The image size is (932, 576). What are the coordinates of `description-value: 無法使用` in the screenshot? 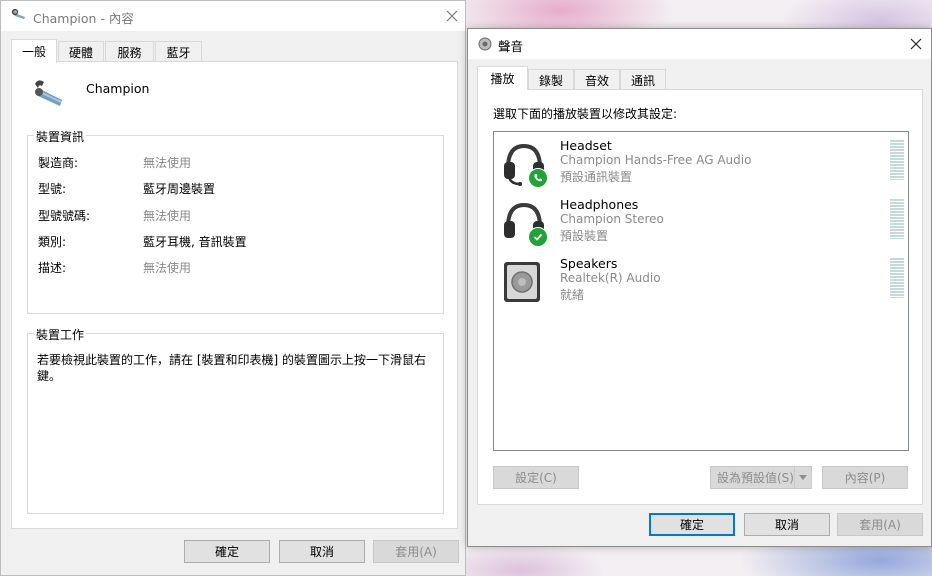 It's located at (167, 268).